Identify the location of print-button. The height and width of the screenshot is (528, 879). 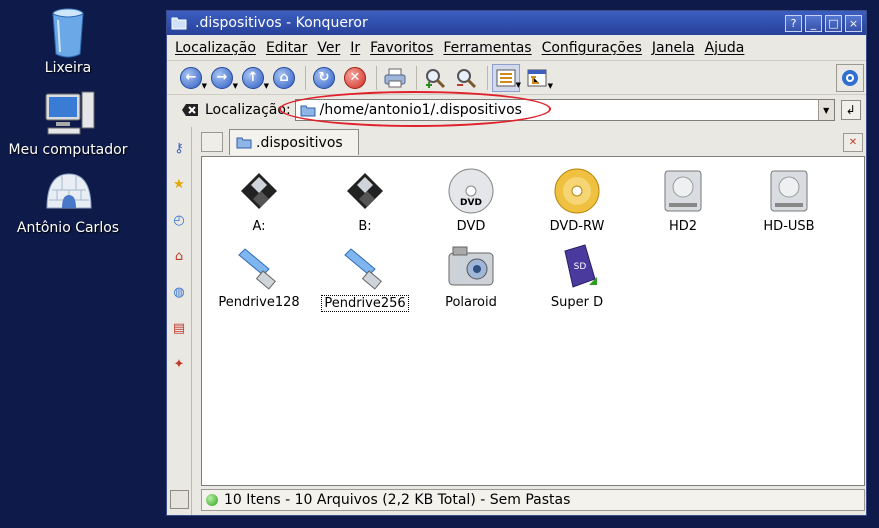
(395, 78).